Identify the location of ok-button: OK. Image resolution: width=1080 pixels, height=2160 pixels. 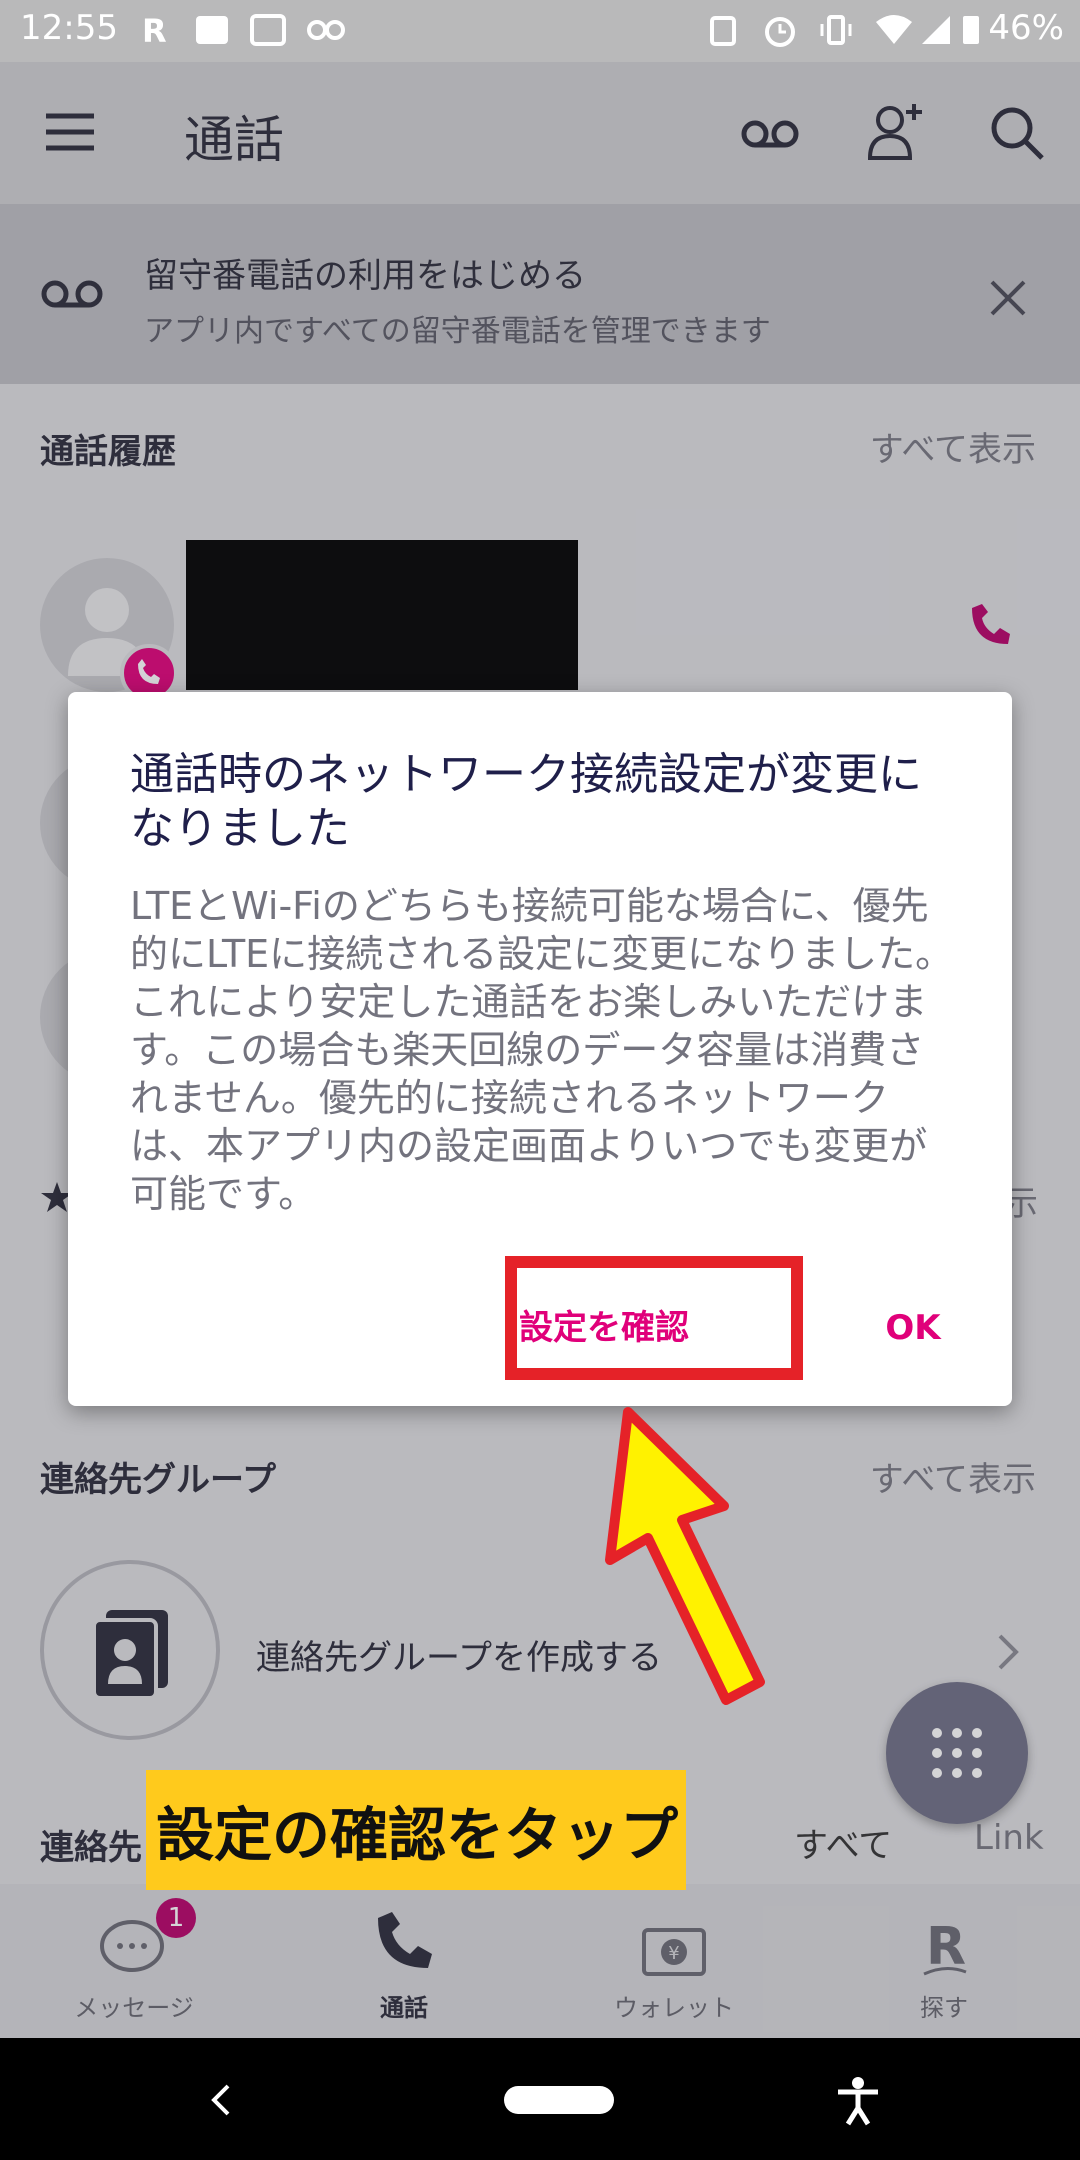
(913, 1328).